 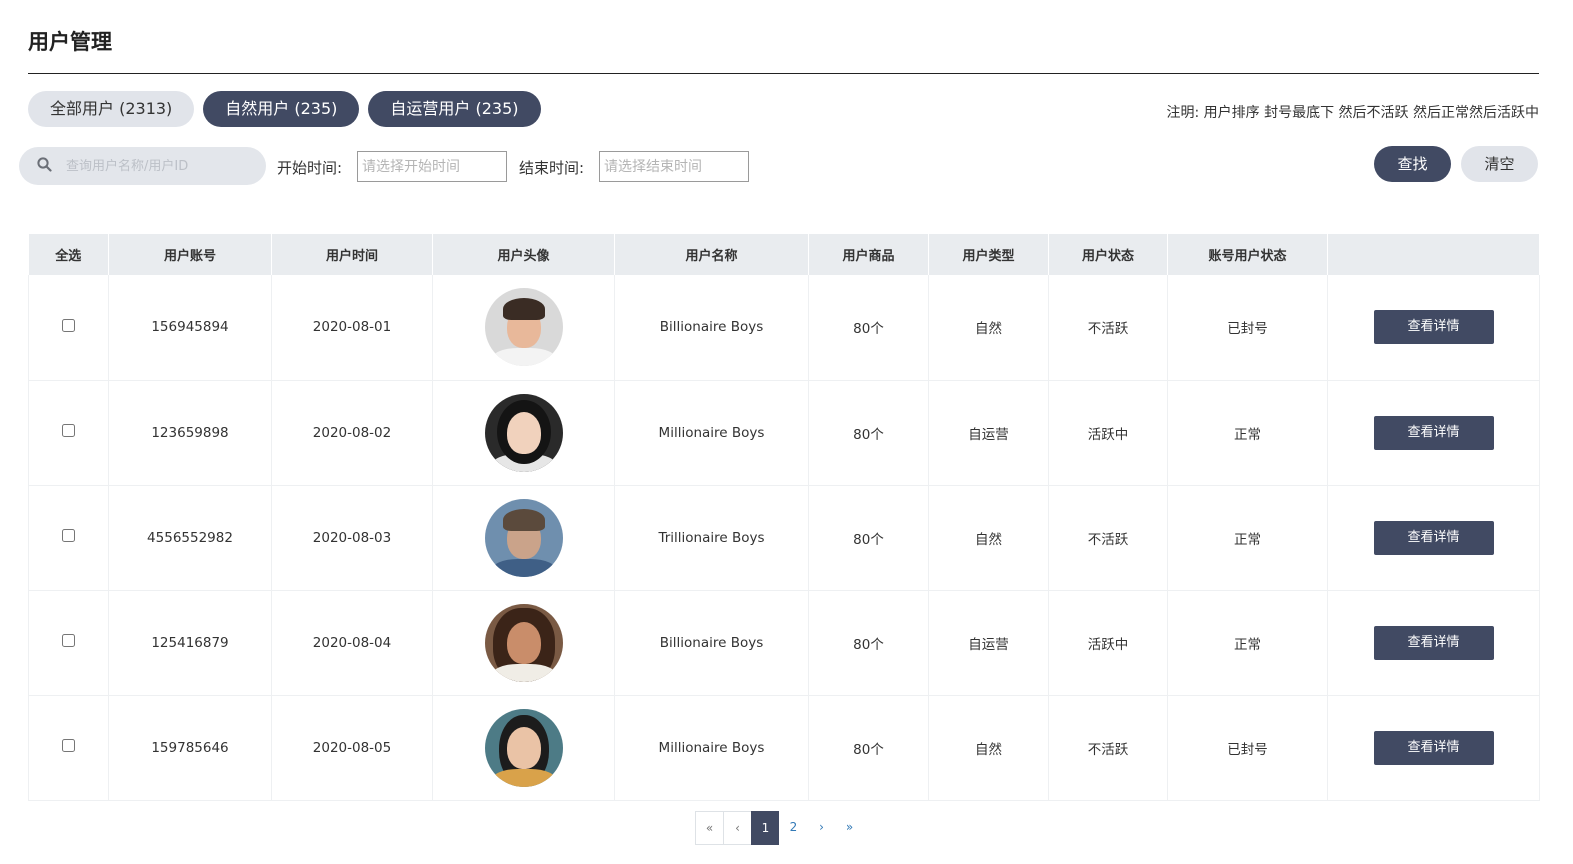 What do you see at coordinates (1352, 113) in the screenshot?
I see `sorting-note: 注明: 用户排序 封号最底下 然后不活跃 然后正常然后活跃中` at bounding box center [1352, 113].